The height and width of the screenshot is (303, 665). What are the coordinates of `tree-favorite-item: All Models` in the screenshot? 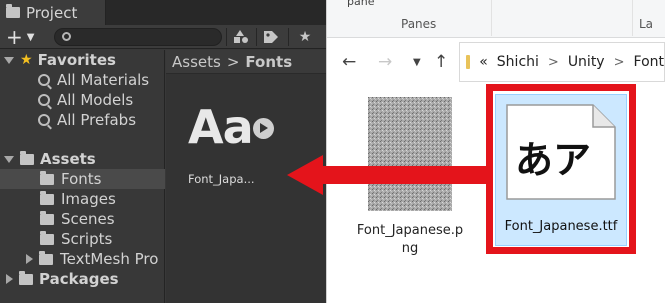 It's located at (82, 100).